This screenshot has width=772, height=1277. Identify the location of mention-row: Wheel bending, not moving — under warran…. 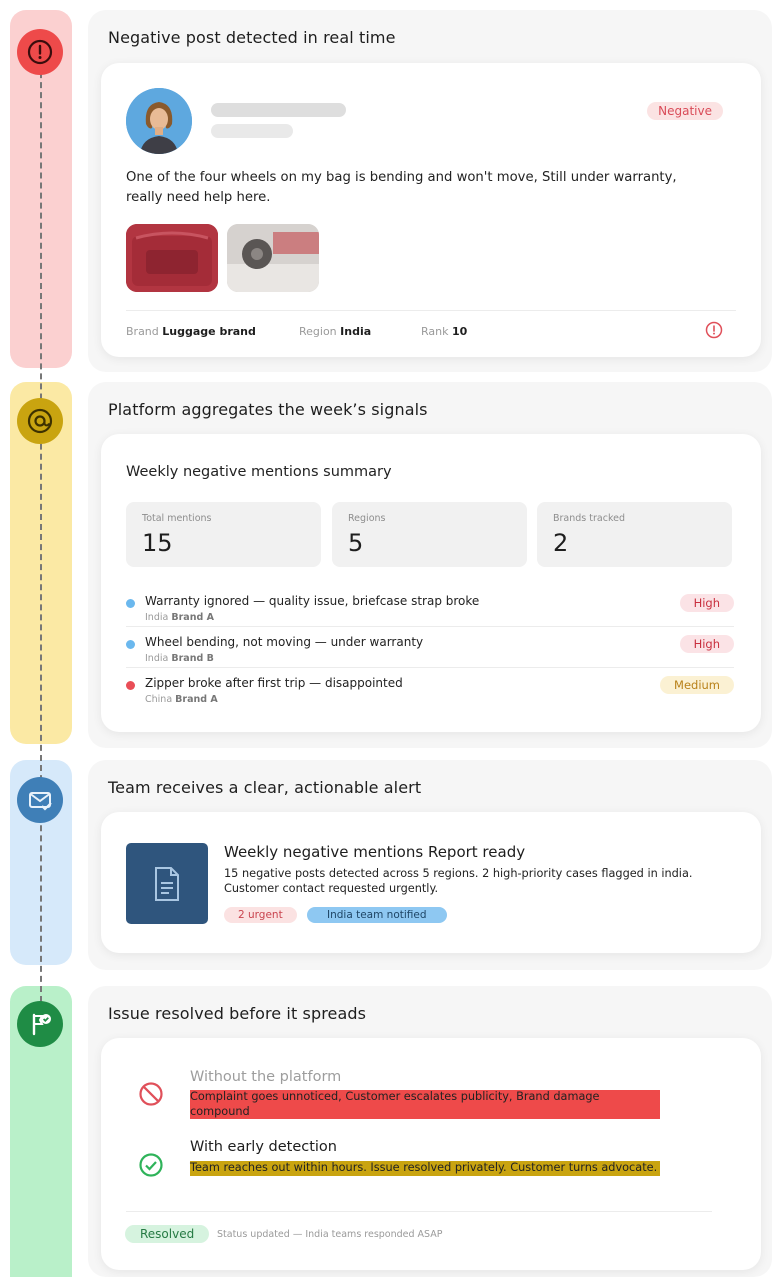
(430, 652).